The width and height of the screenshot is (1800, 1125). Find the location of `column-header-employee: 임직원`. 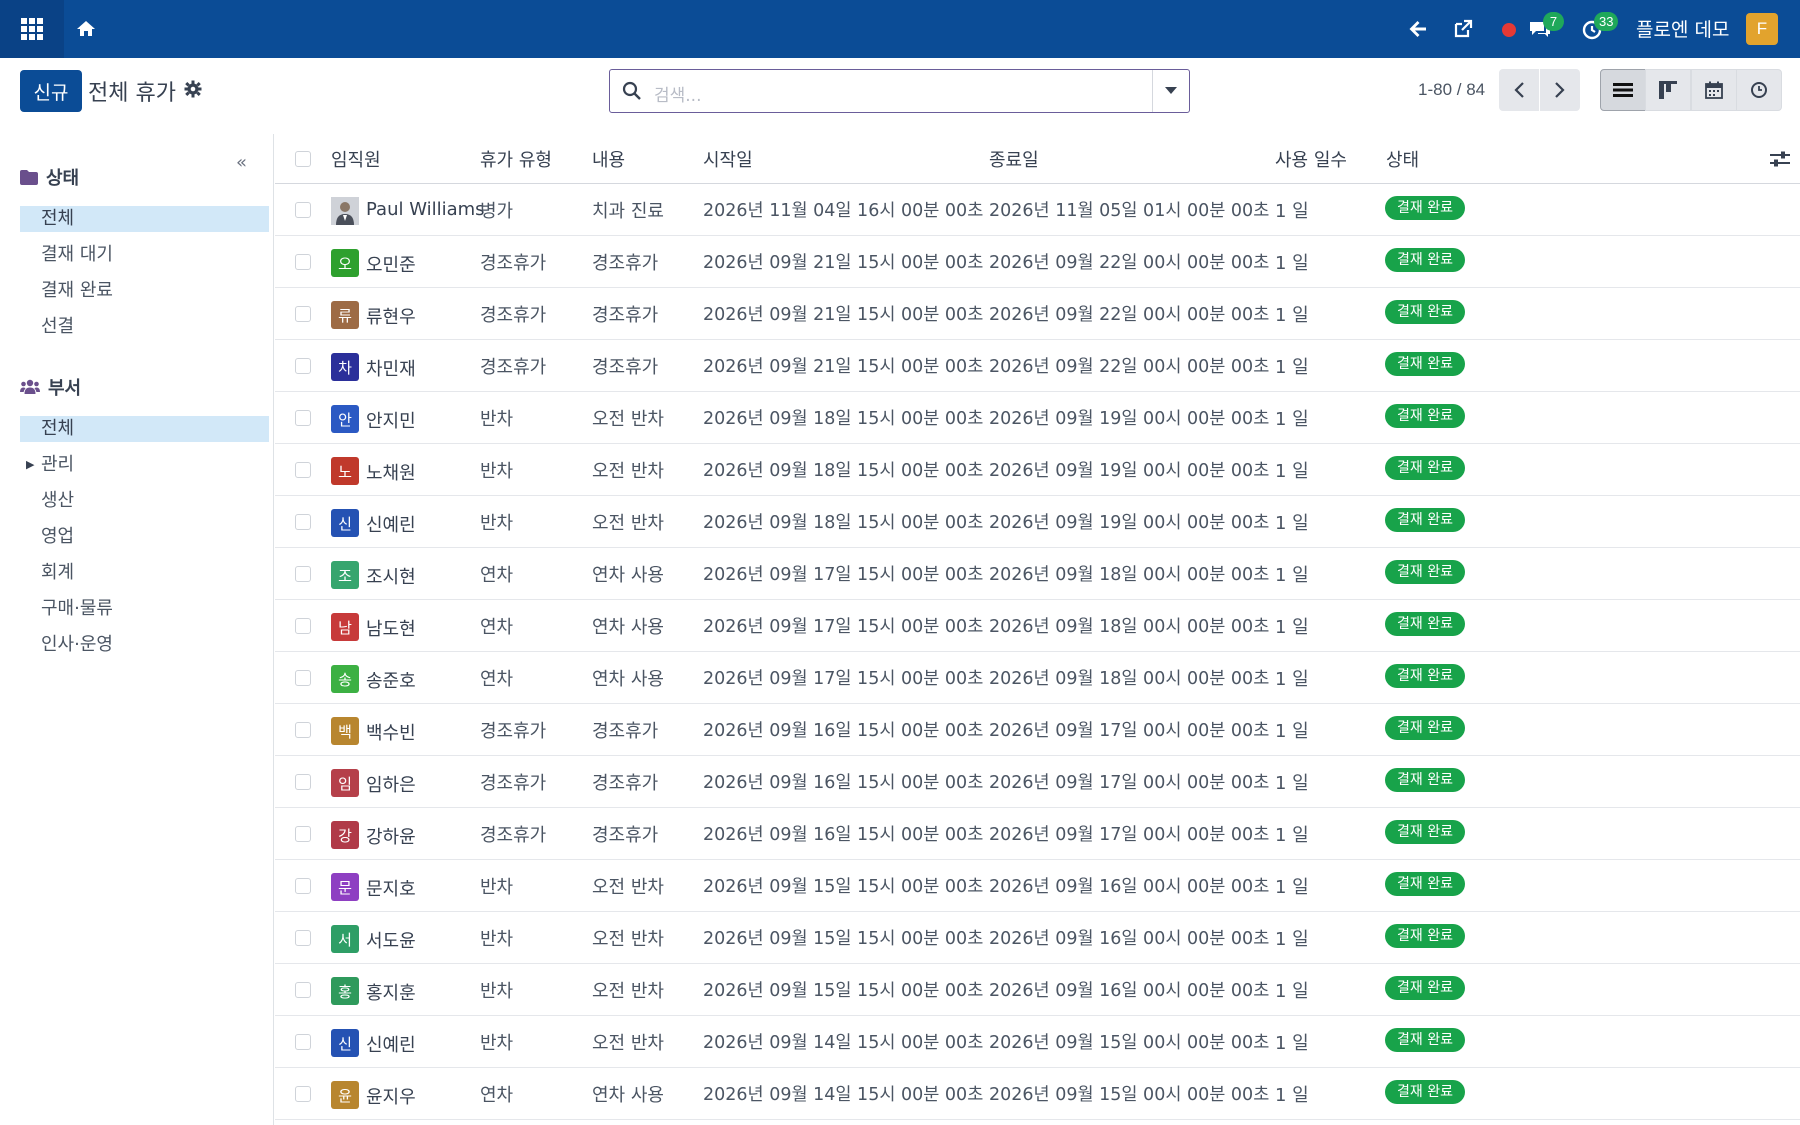

column-header-employee: 임직원 is located at coordinates (356, 159).